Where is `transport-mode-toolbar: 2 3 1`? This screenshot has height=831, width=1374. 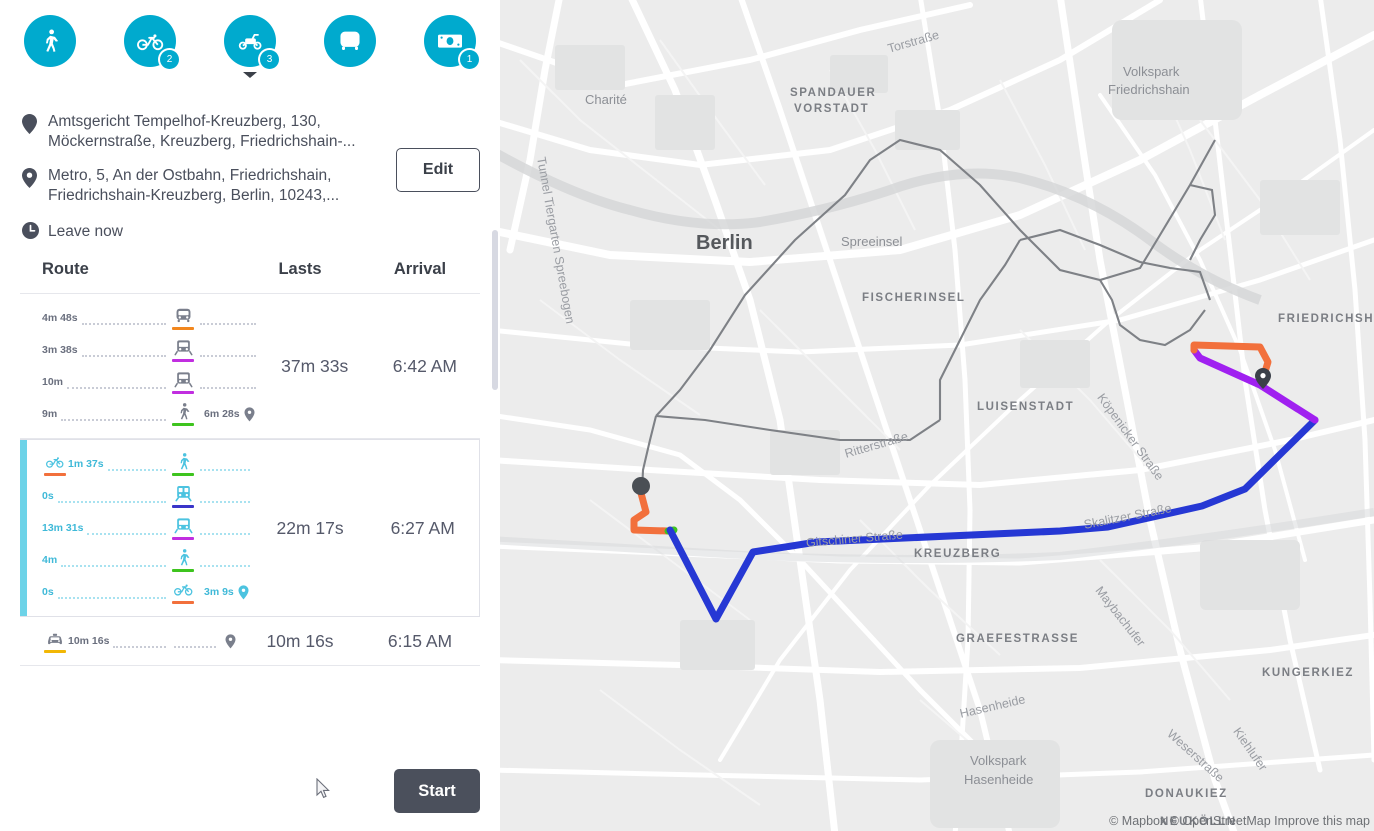
transport-mode-toolbar: 2 3 1 is located at coordinates (250, 34).